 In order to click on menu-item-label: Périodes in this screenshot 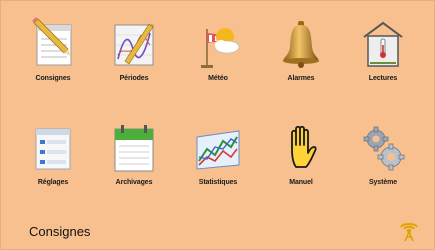, I will do `click(134, 78)`.